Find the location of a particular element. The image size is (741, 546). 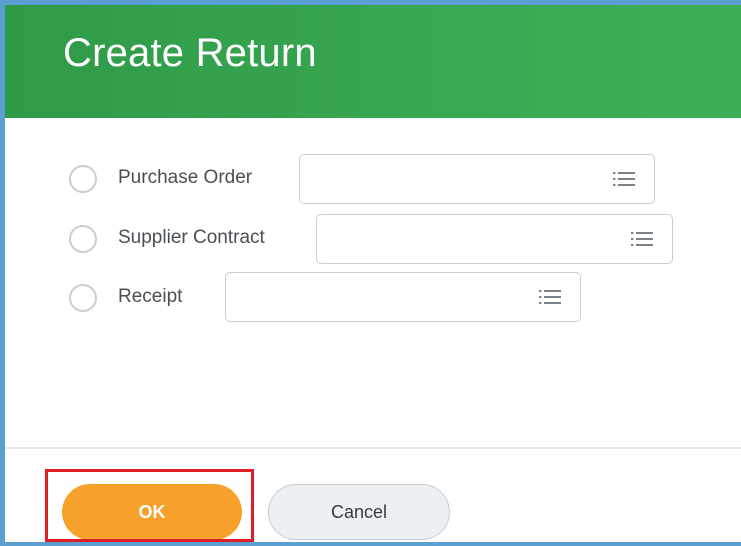

receipt-field is located at coordinates (403, 297).